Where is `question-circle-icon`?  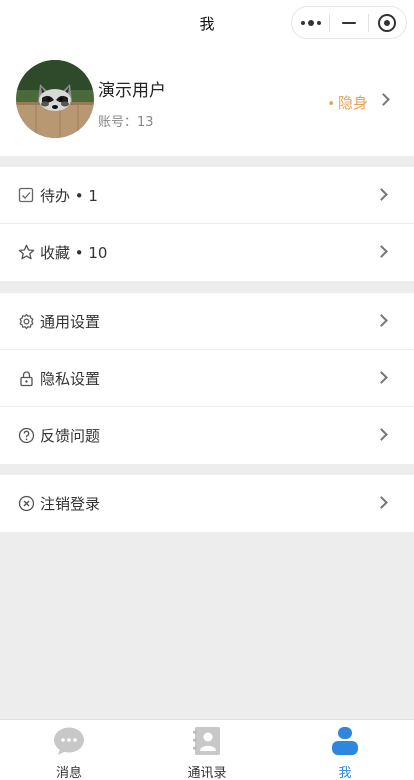
question-circle-icon is located at coordinates (26, 435).